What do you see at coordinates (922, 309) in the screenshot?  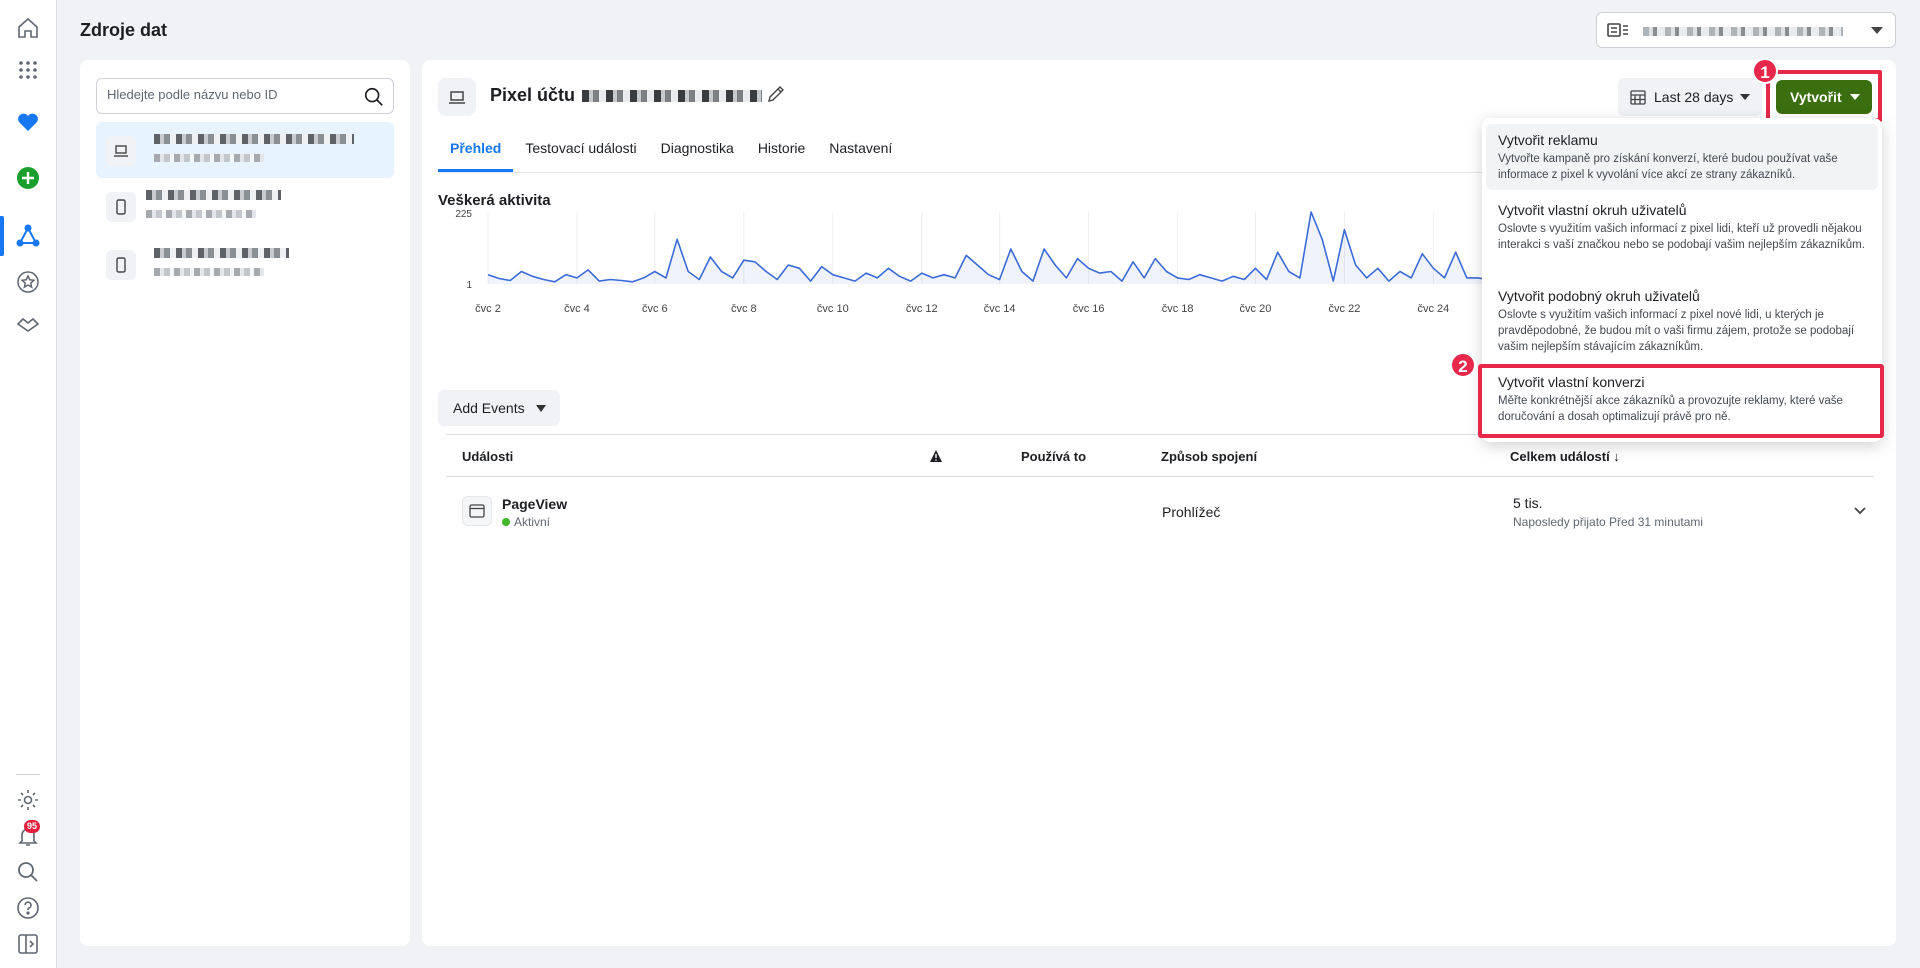 I see `x-tick-label: čvc 12` at bounding box center [922, 309].